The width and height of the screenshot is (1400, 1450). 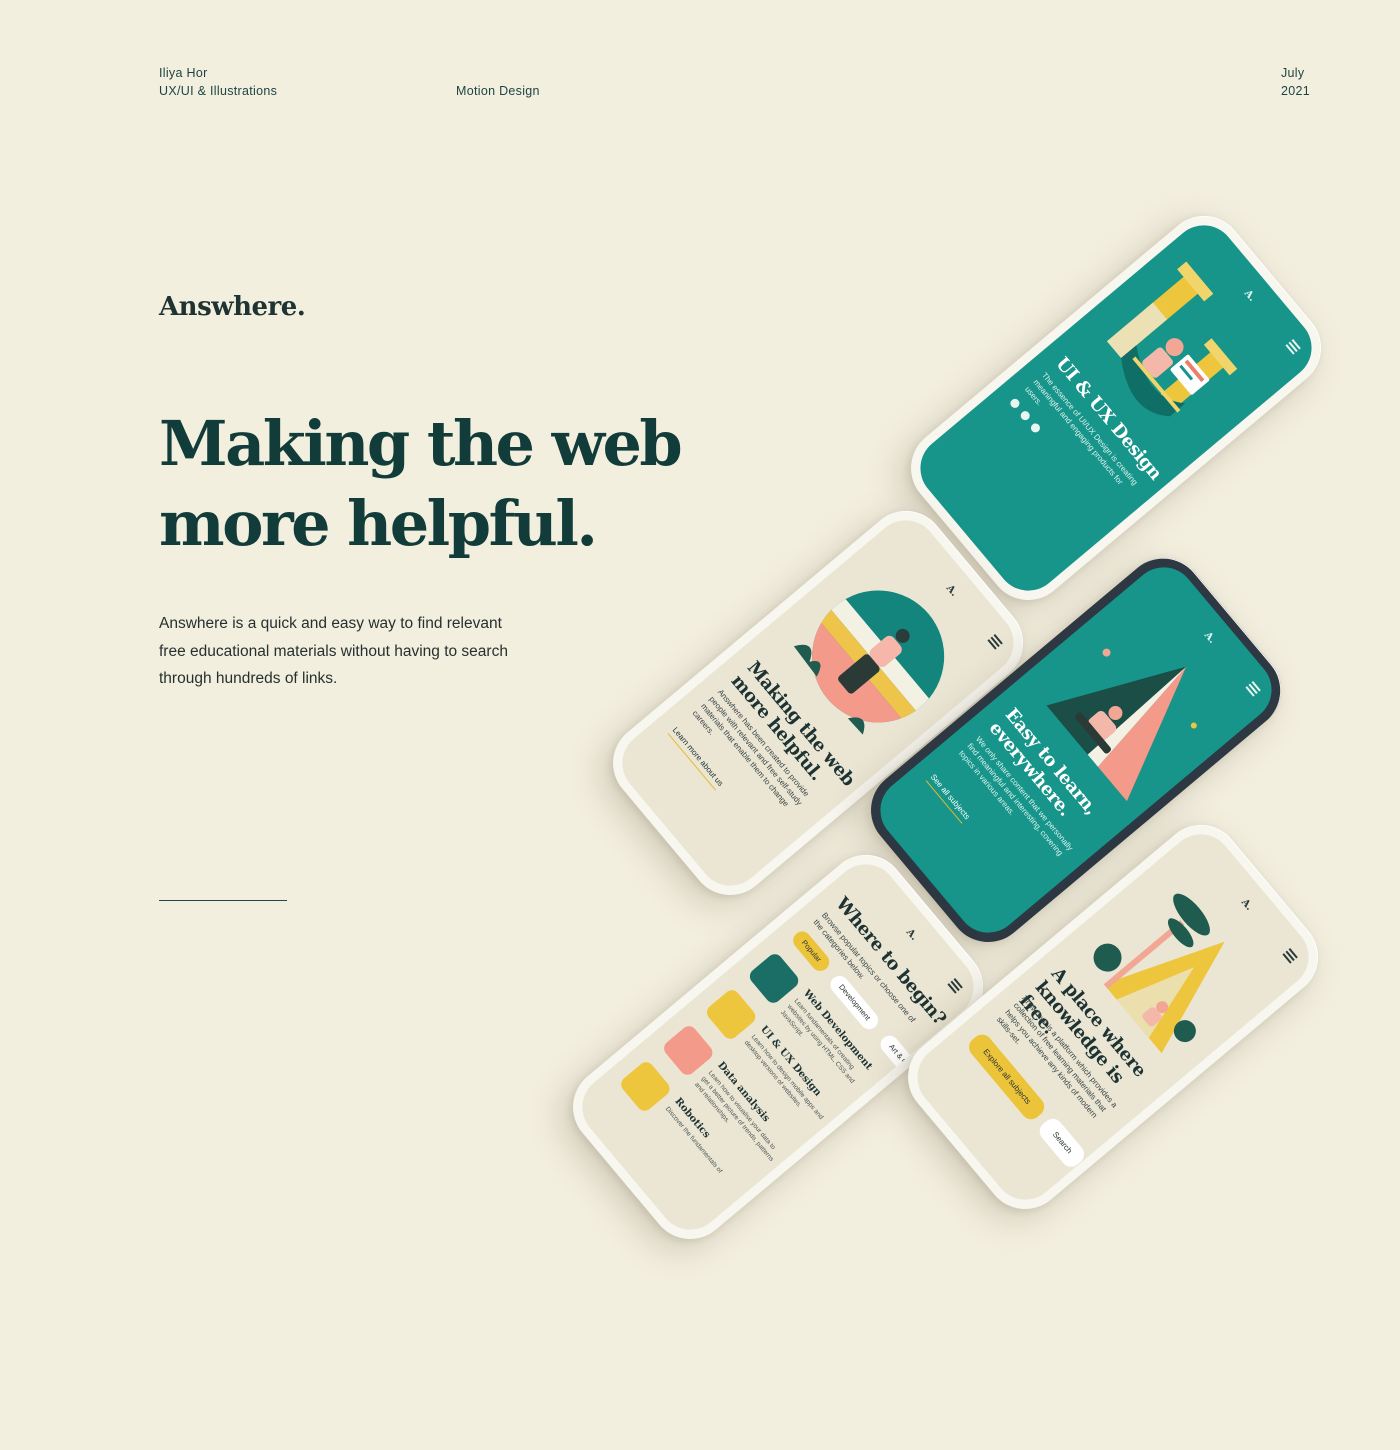 I want to click on see-all-subjects-link: See all subjects, so click(x=948, y=798).